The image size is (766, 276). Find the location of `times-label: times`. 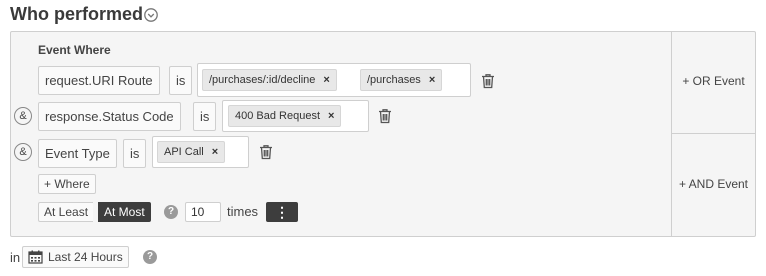

times-label: times is located at coordinates (243, 211).